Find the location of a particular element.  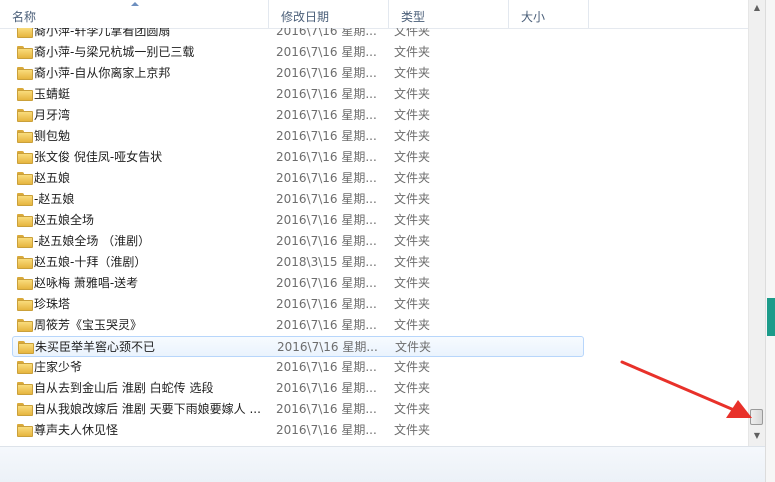

details-pane is located at coordinates (382, 464).